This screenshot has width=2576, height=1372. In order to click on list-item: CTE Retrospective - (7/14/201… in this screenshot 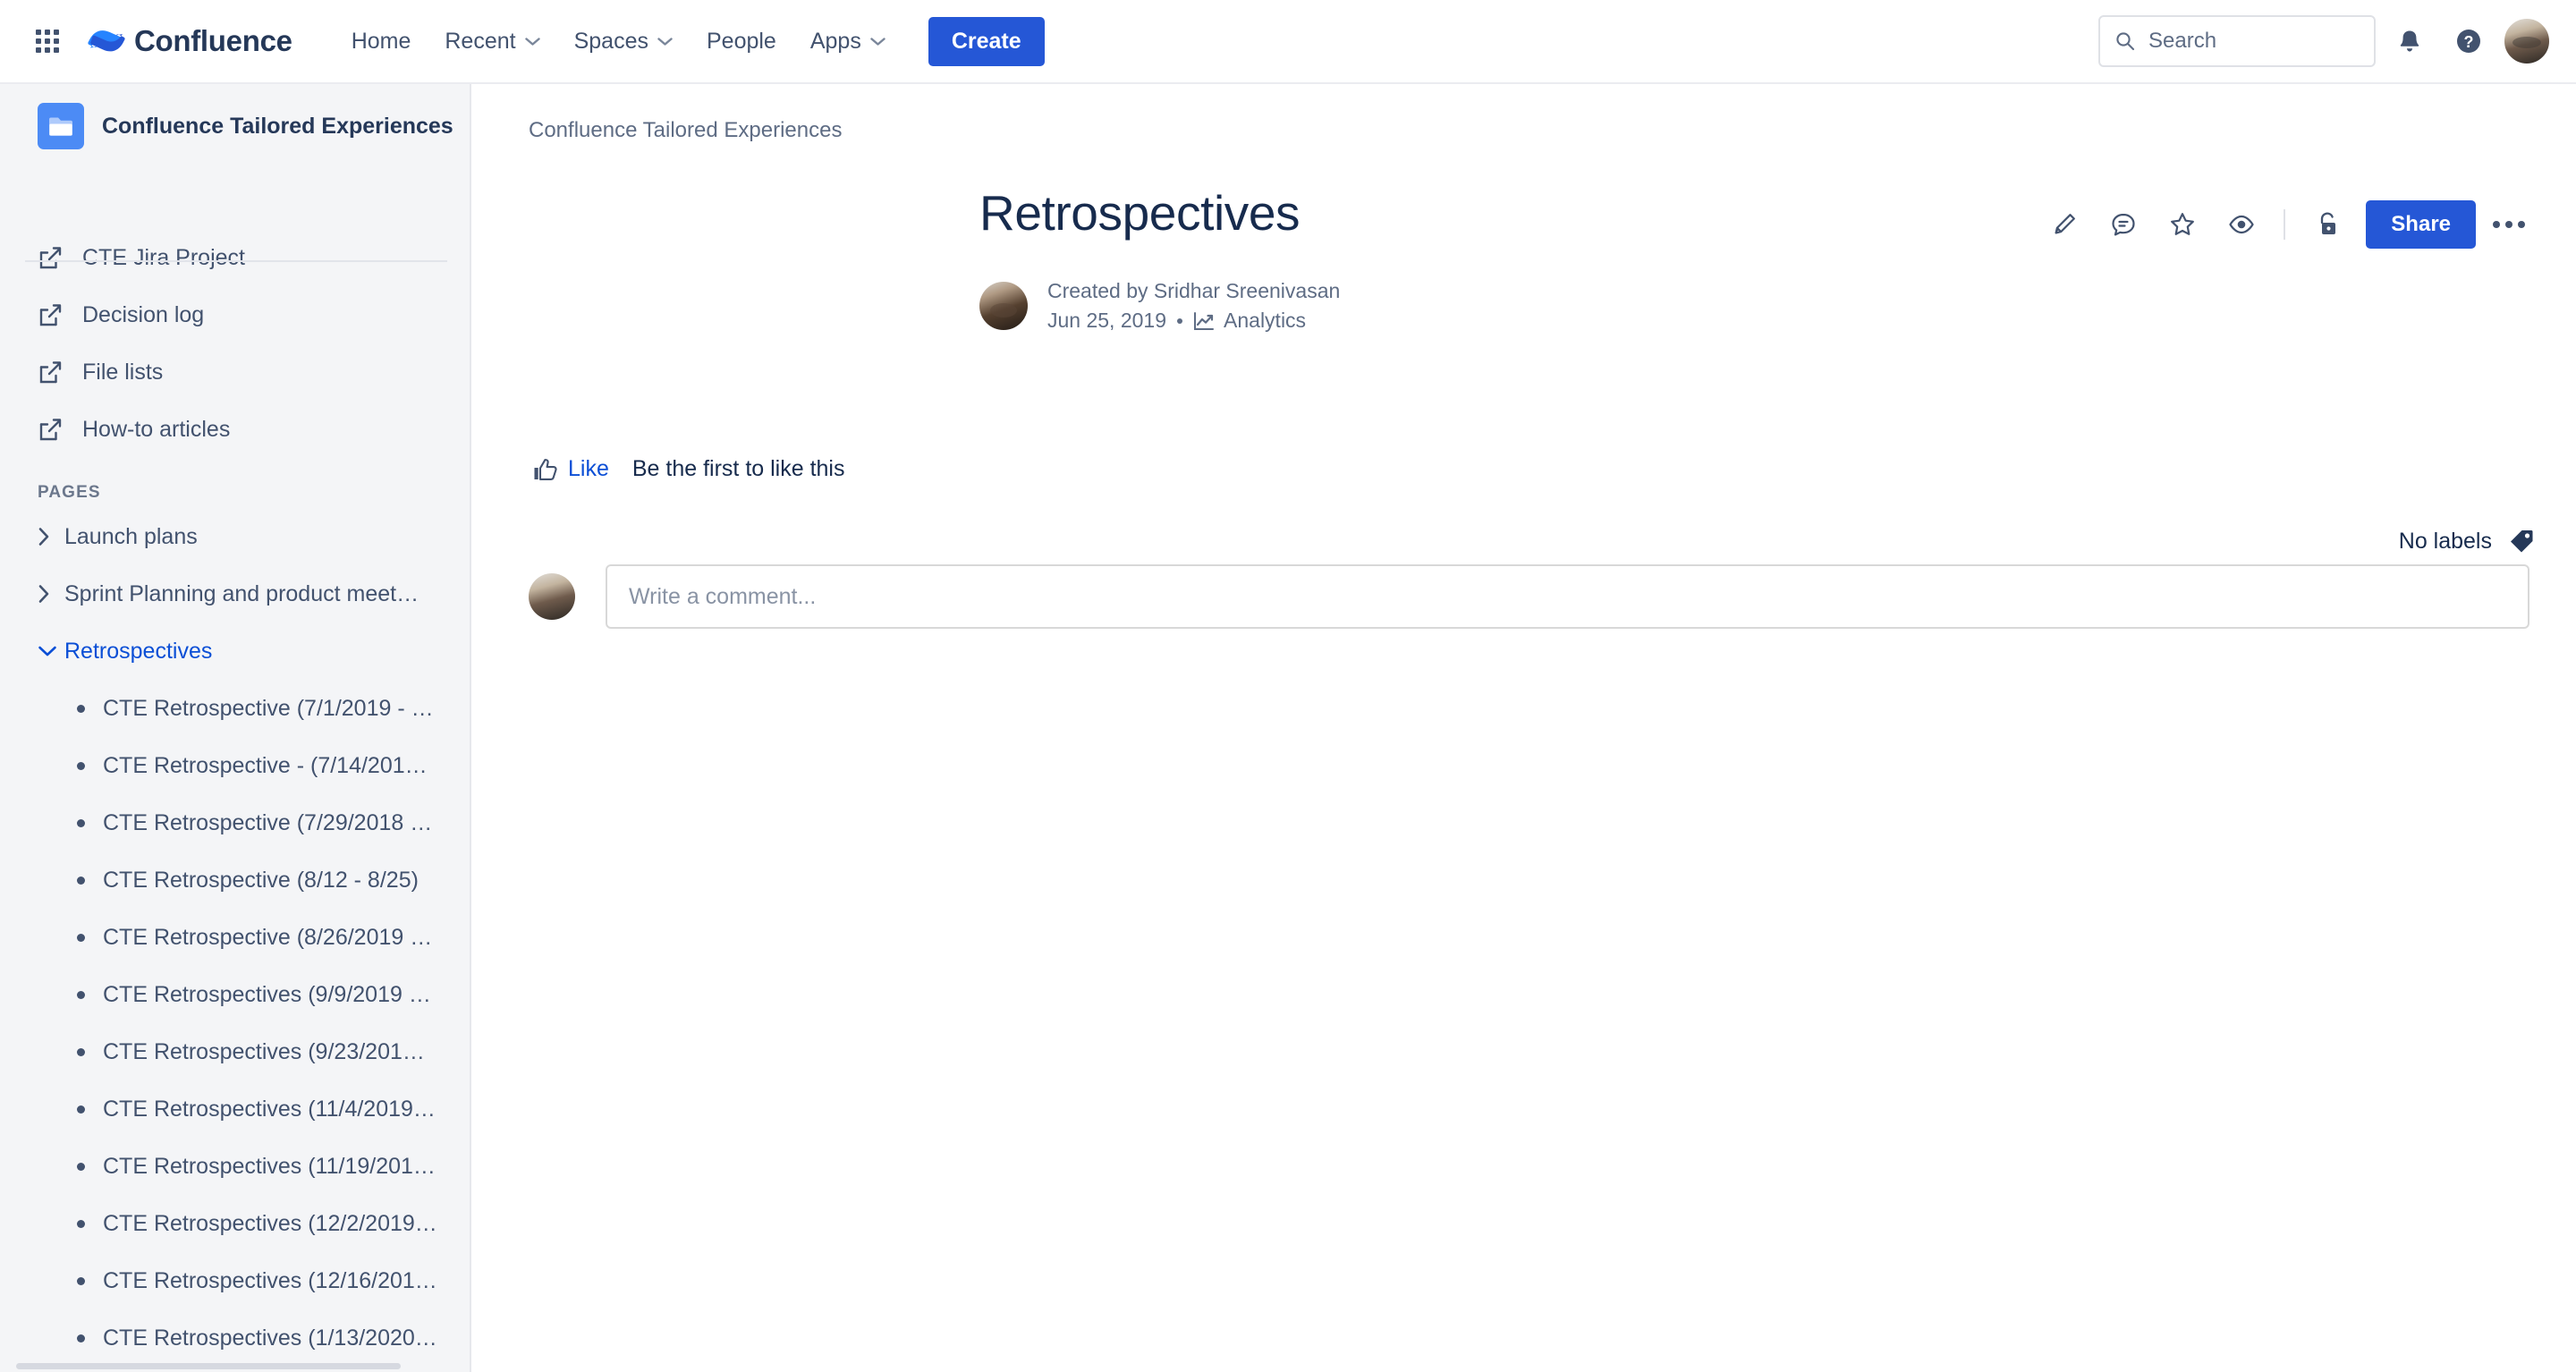, I will do `click(235, 765)`.